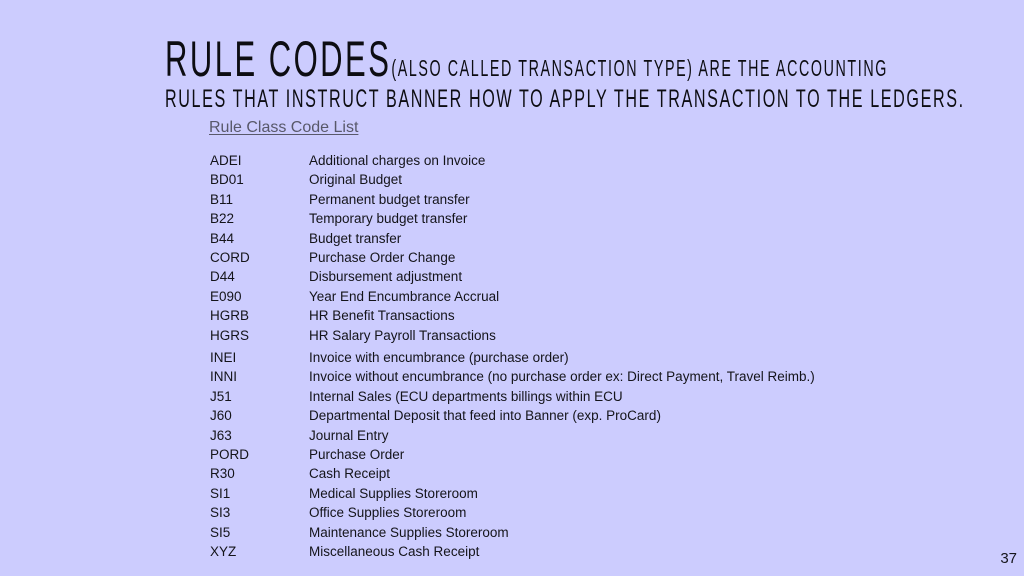 The width and height of the screenshot is (1024, 576). Describe the element at coordinates (409, 532) in the screenshot. I see `rule-code-description: Maintenance Supplies Storeroom` at that location.